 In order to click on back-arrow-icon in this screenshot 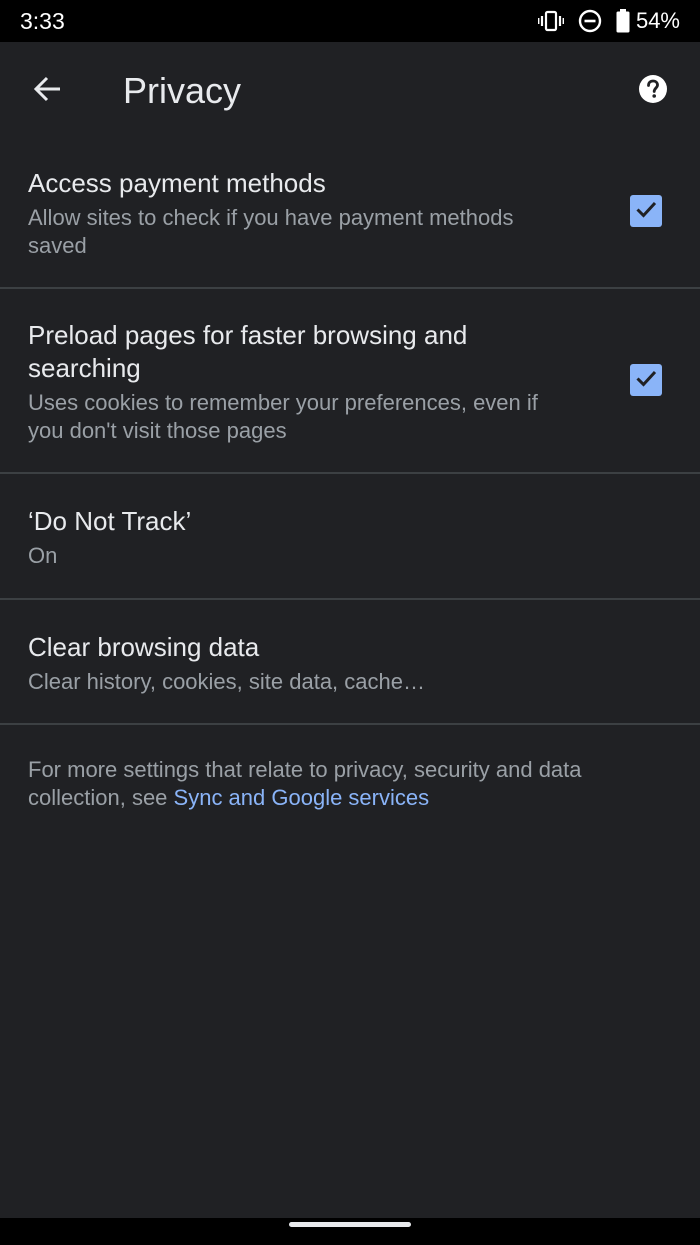, I will do `click(47, 91)`.